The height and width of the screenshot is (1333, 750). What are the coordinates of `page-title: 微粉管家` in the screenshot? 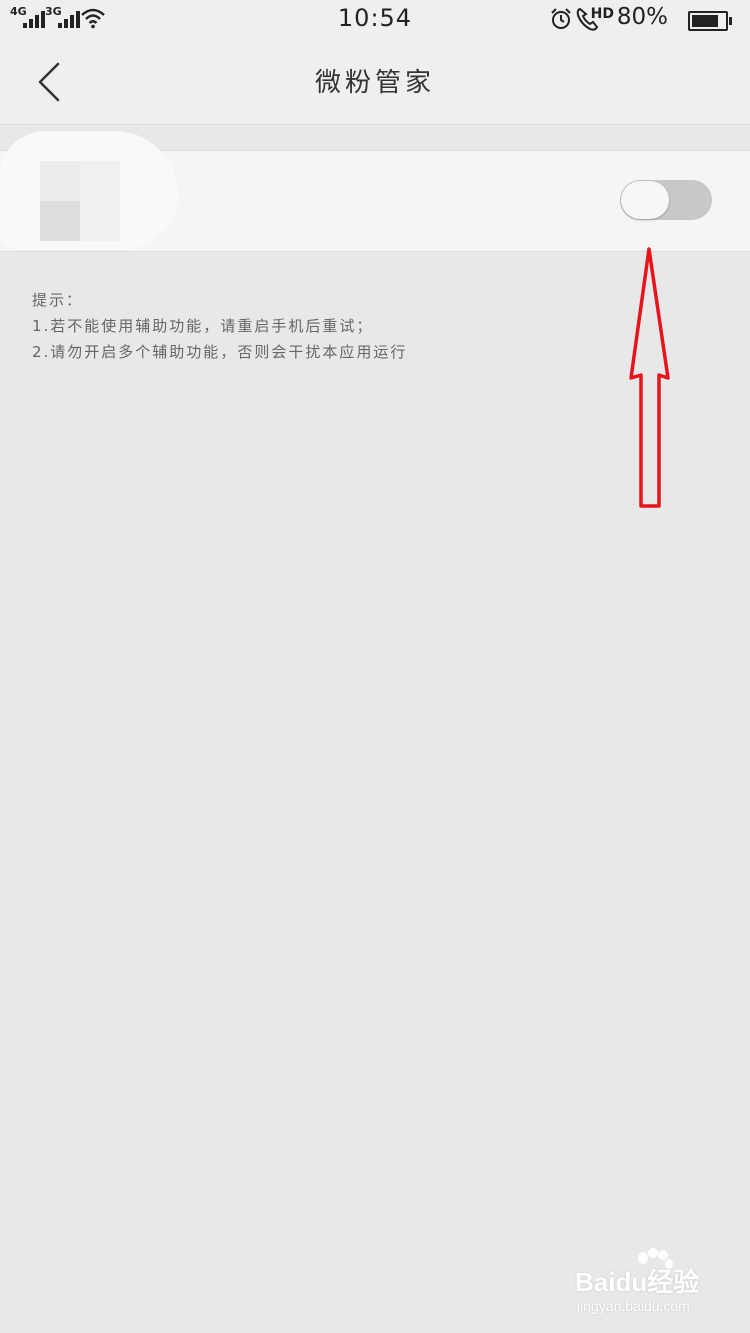 It's located at (374, 83).